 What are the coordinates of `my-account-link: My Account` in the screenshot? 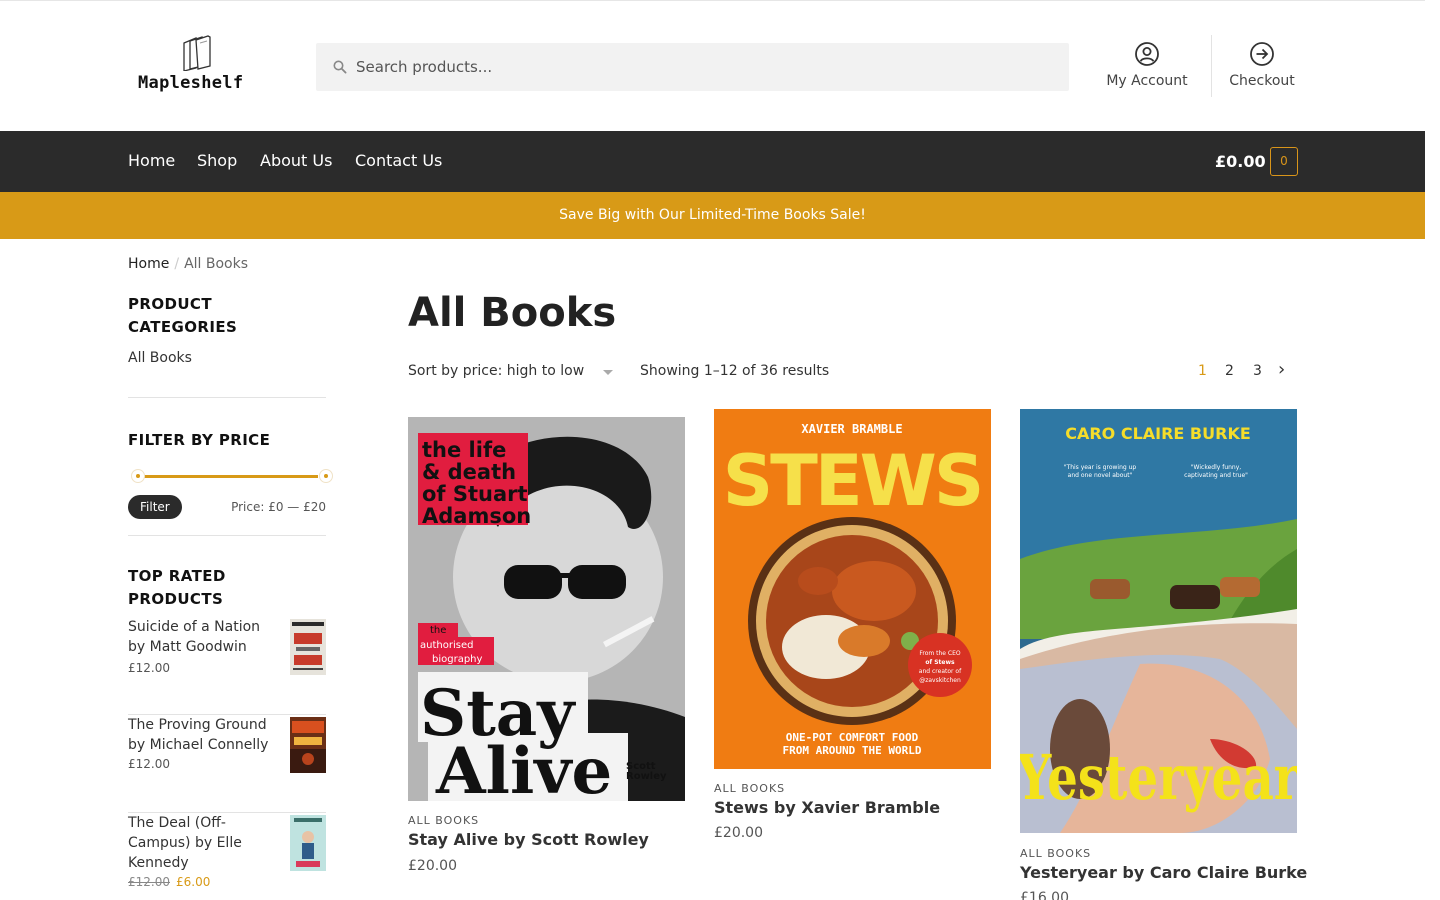 It's located at (1147, 71).